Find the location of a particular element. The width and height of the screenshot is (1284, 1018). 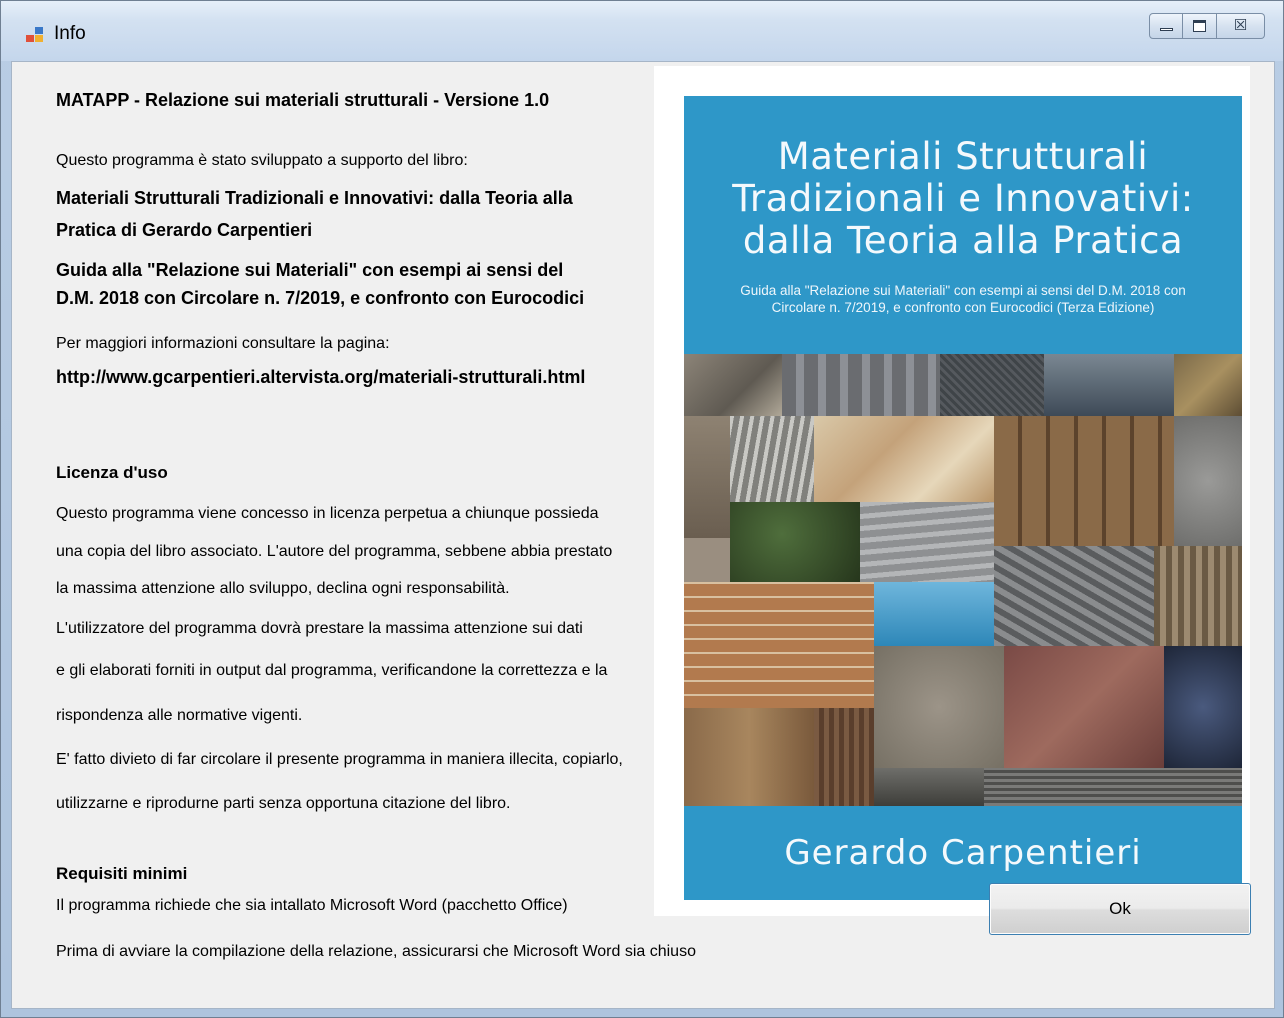

license-line: rispondenza alle normative vigenti. is located at coordinates (179, 715).